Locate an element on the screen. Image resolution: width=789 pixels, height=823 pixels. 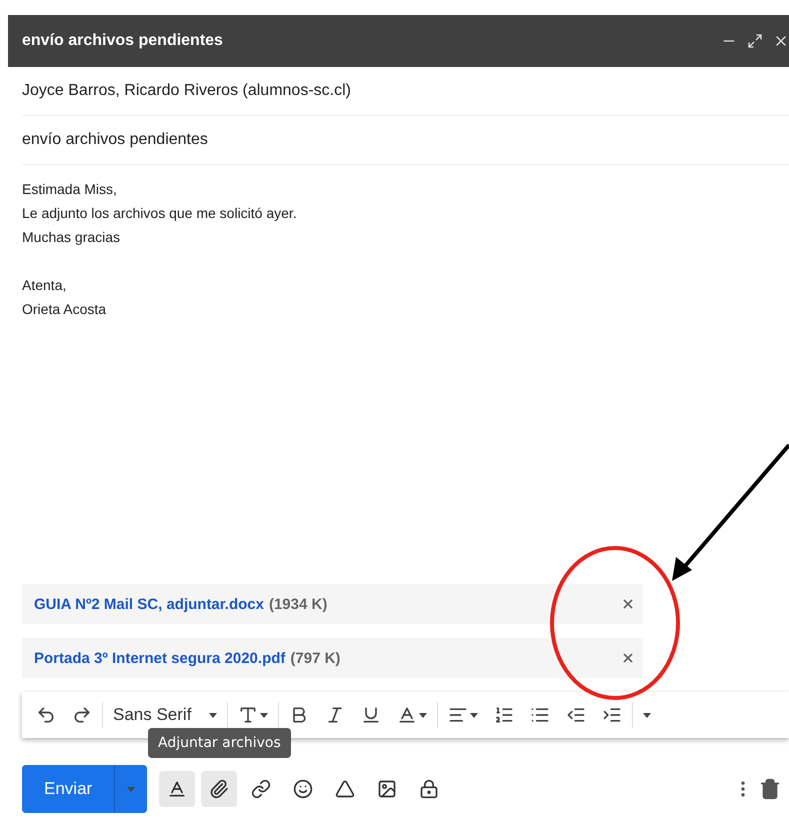
body-text: Le adjunto los archivos que me solicitó ayer. is located at coordinates (160, 213).